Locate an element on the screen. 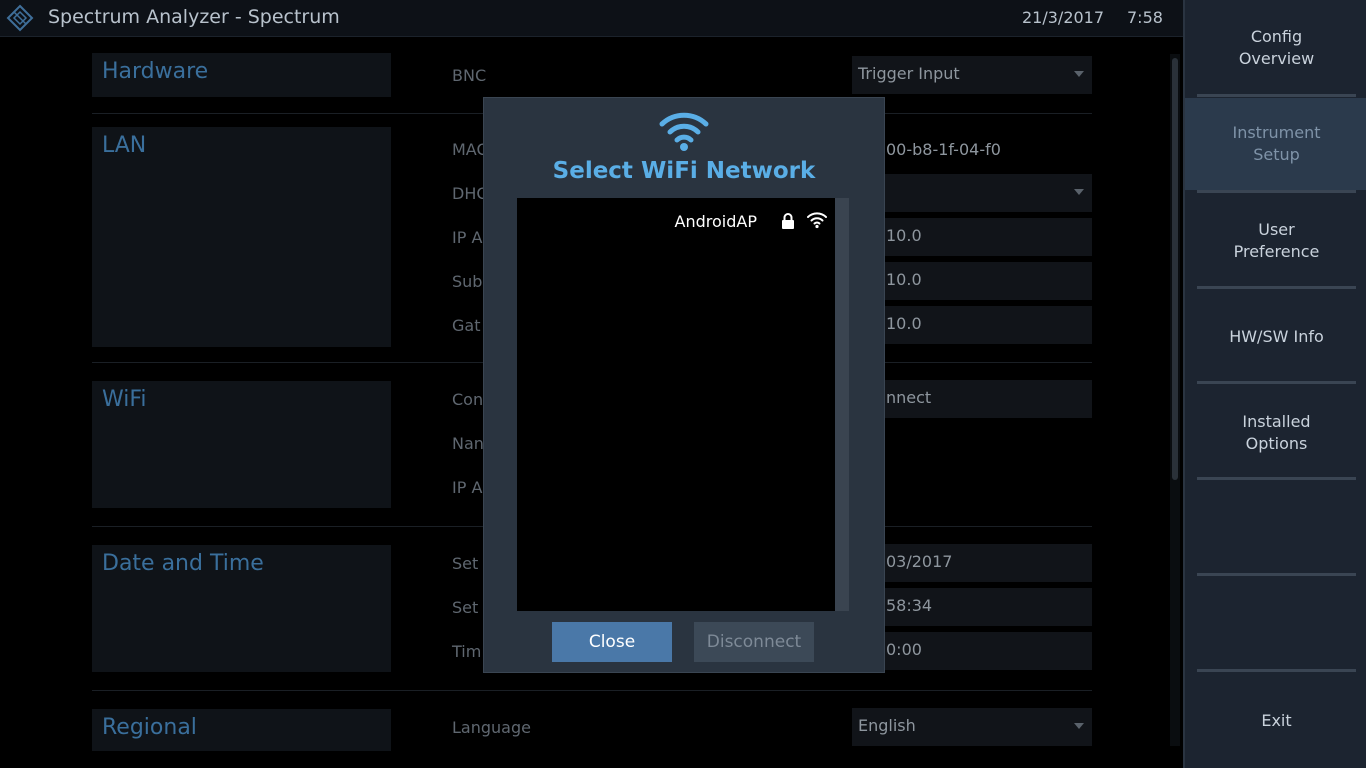 Image resolution: width=1366 pixels, height=768 pixels. language-dropdown: English is located at coordinates (972, 727).